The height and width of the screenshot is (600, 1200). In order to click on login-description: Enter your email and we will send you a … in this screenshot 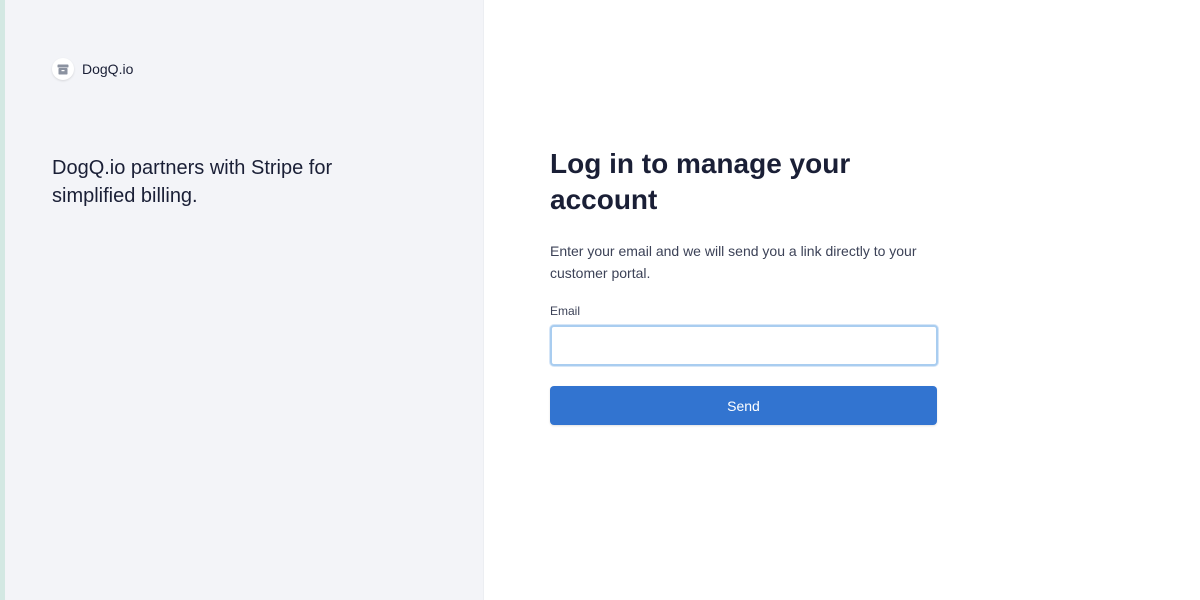, I will do `click(733, 262)`.